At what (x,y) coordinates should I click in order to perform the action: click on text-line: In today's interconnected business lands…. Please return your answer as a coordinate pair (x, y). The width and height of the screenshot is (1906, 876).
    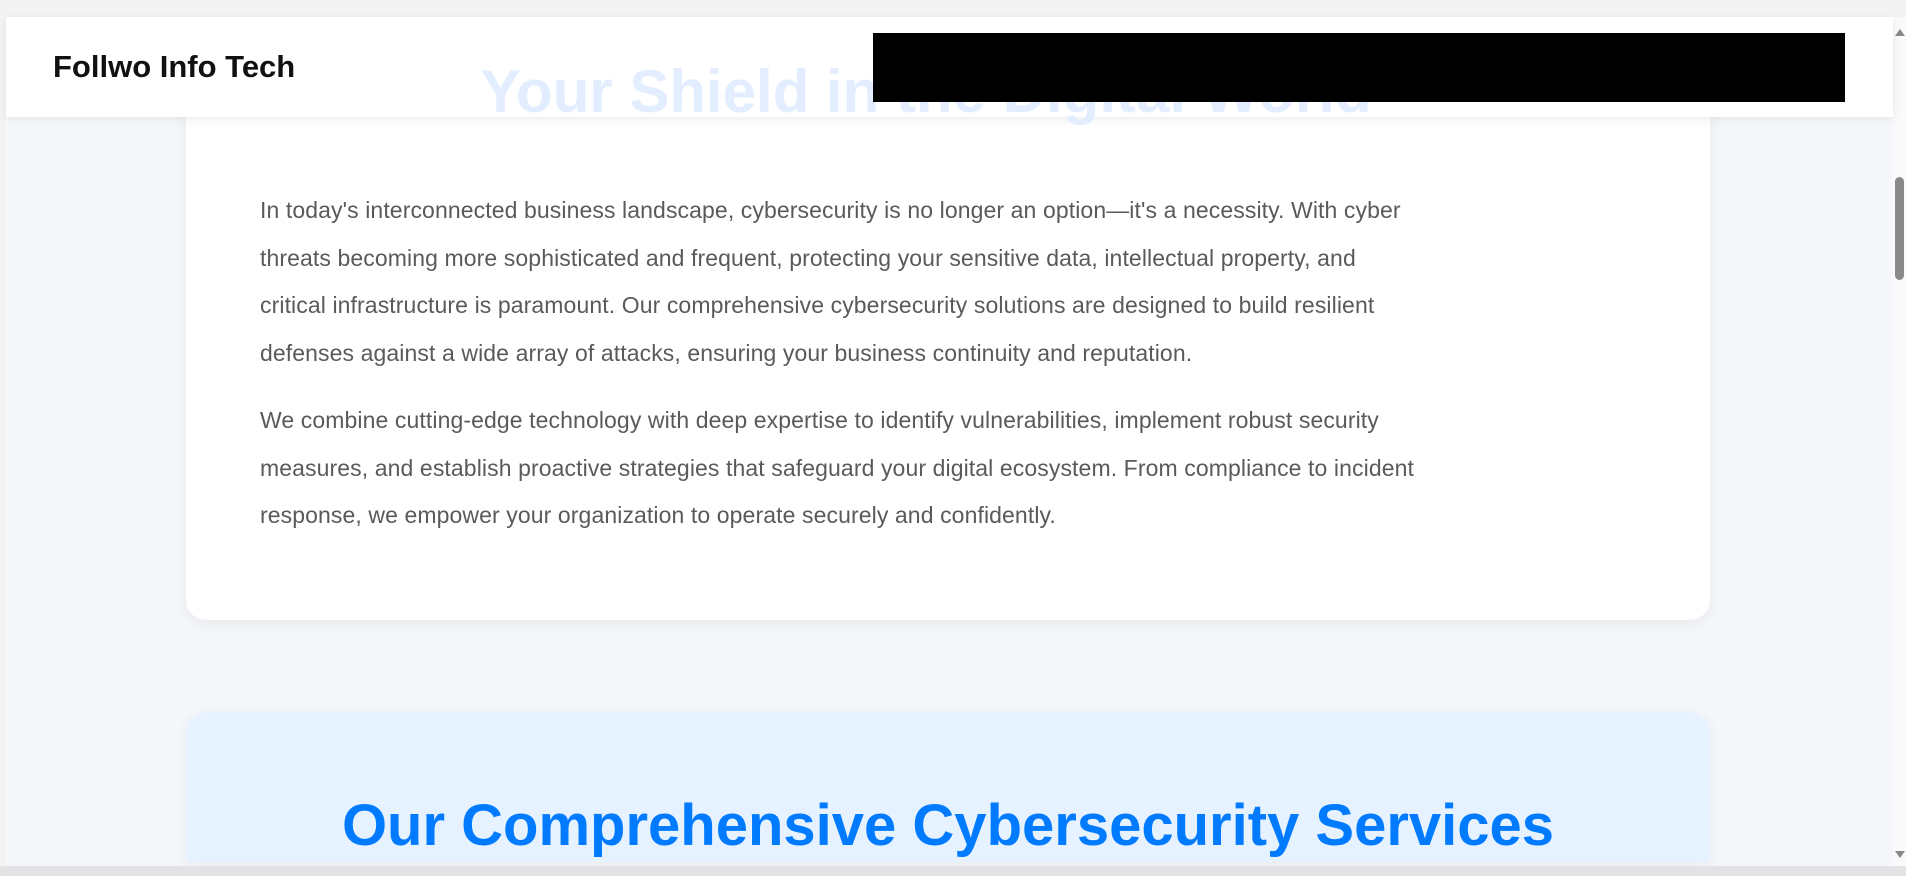
    Looking at the image, I should click on (830, 210).